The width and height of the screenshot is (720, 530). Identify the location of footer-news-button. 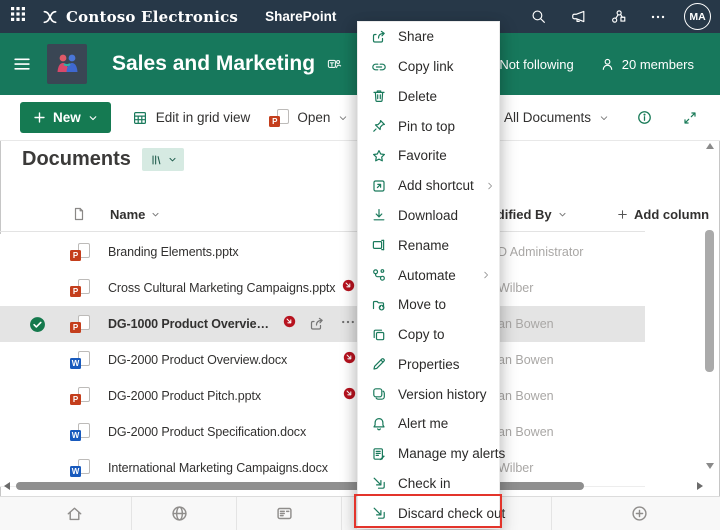
(284, 513).